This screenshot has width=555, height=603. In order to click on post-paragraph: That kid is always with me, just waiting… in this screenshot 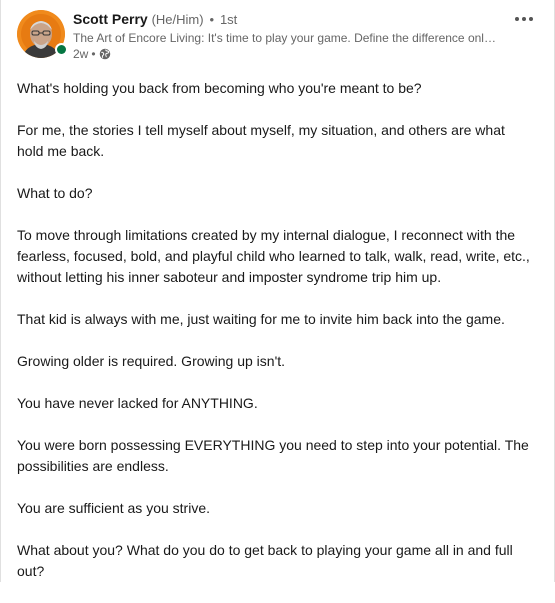, I will do `click(261, 319)`.